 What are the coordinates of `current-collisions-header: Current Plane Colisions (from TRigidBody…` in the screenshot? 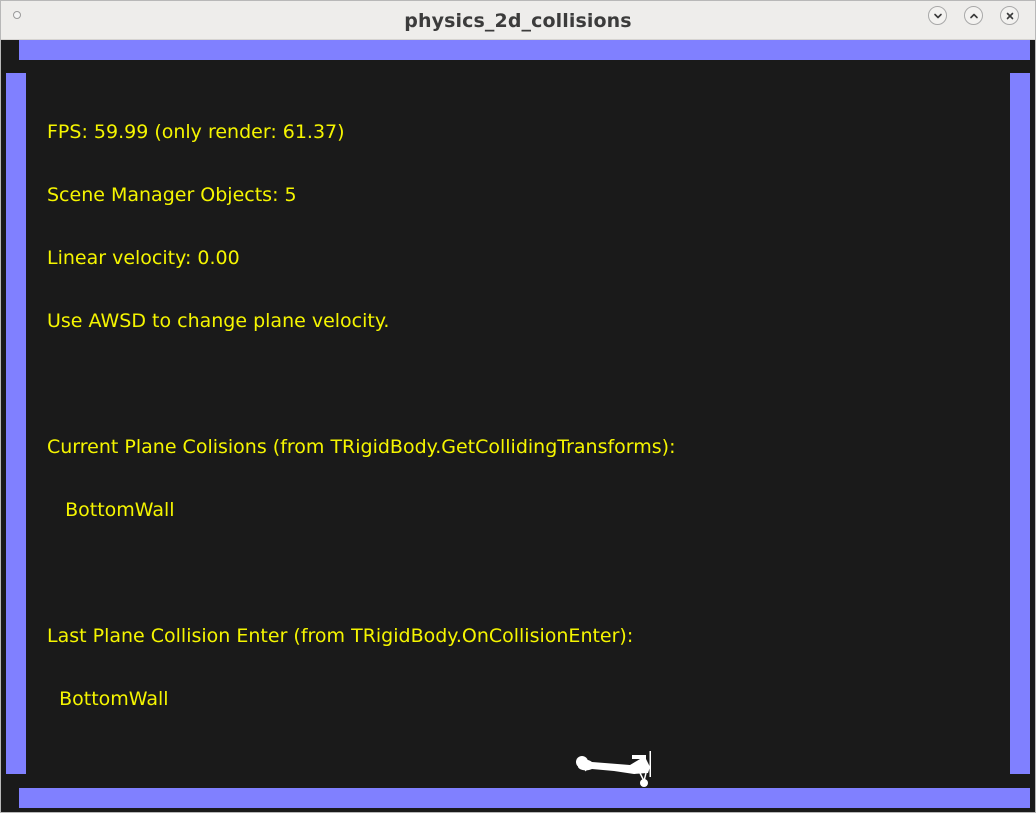 It's located at (361, 447).